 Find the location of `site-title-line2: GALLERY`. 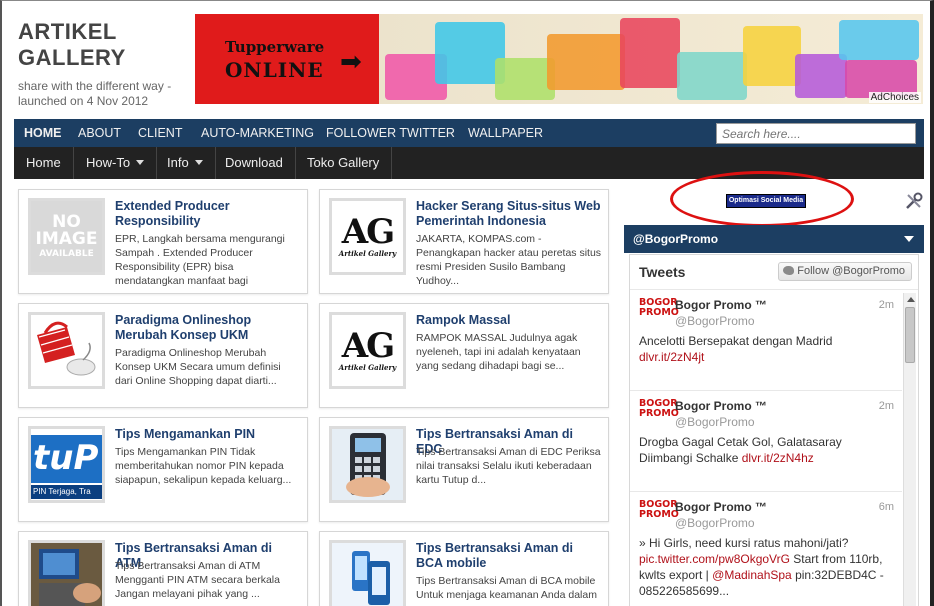

site-title-line2: GALLERY is located at coordinates (72, 57).